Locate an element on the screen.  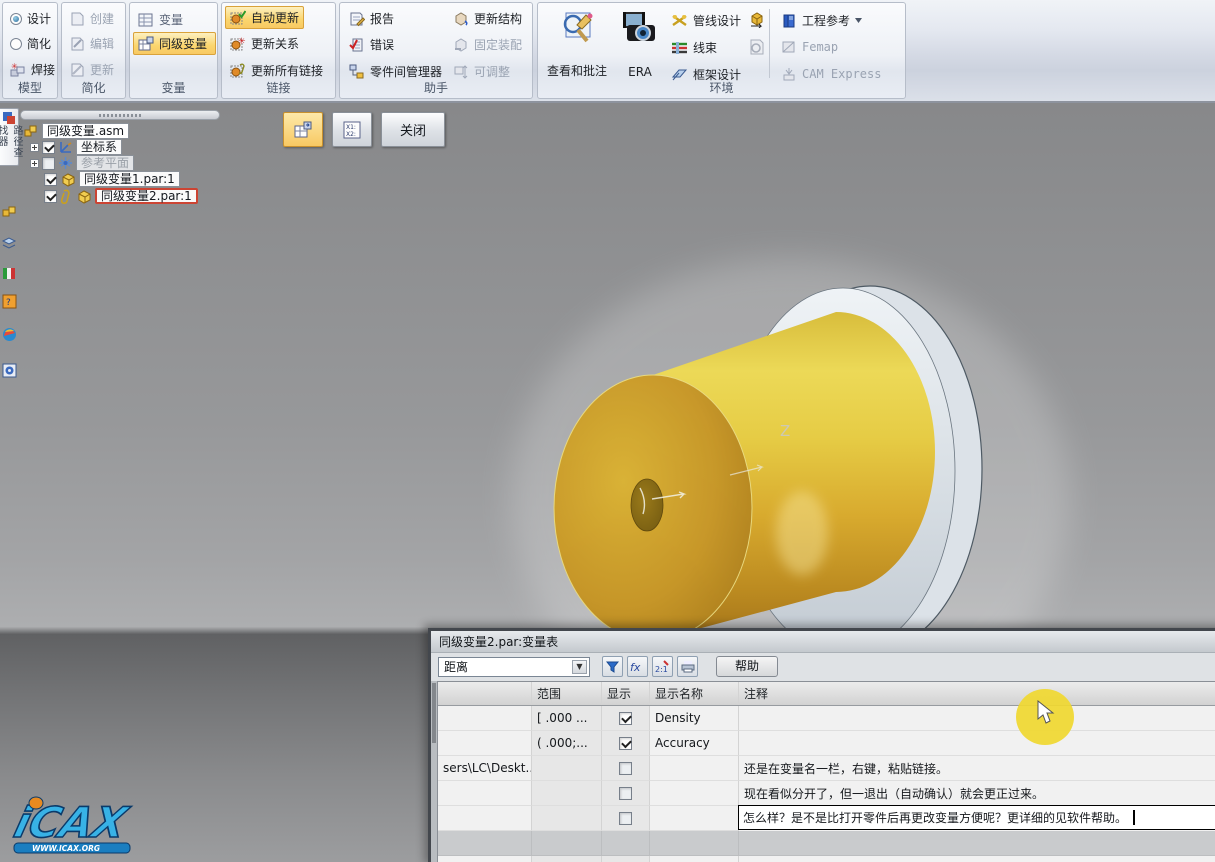
alternate-assemblies-icon is located at coordinates (9, 370).